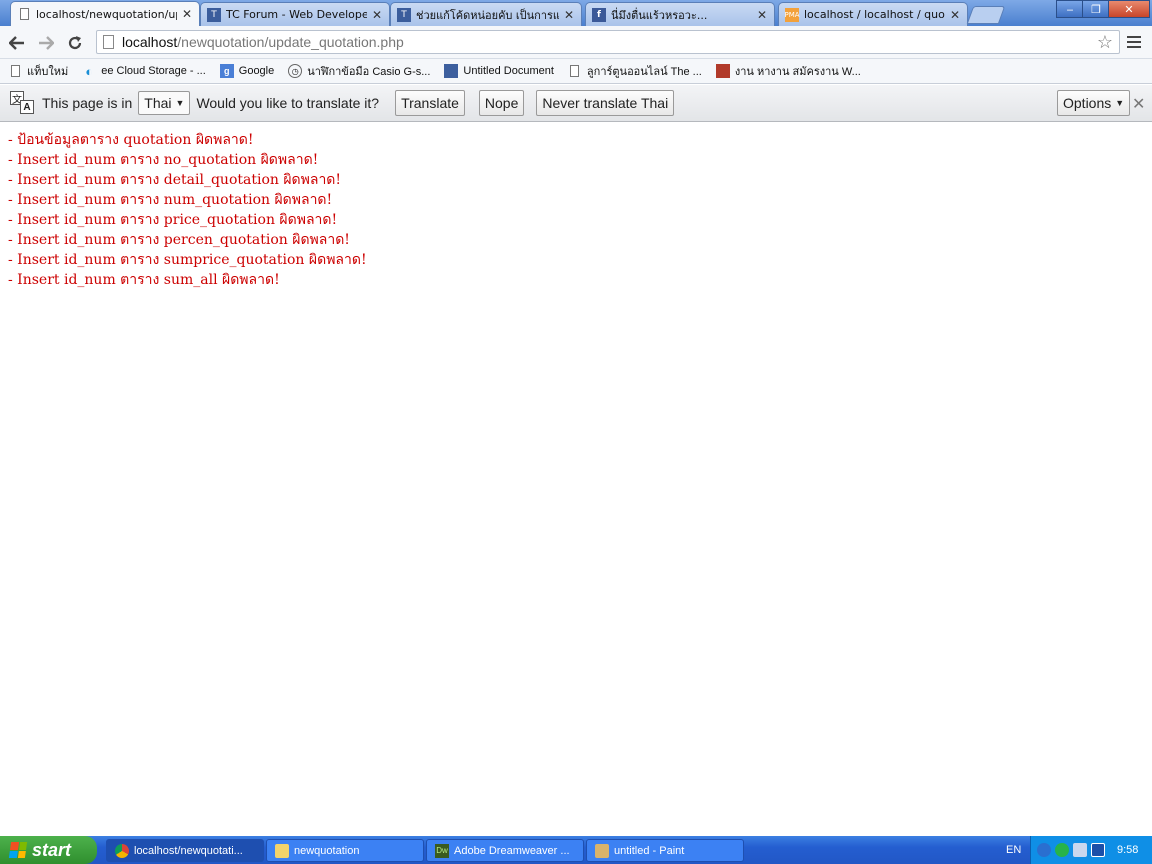  I want to click on new-tab-button, so click(986, 15).